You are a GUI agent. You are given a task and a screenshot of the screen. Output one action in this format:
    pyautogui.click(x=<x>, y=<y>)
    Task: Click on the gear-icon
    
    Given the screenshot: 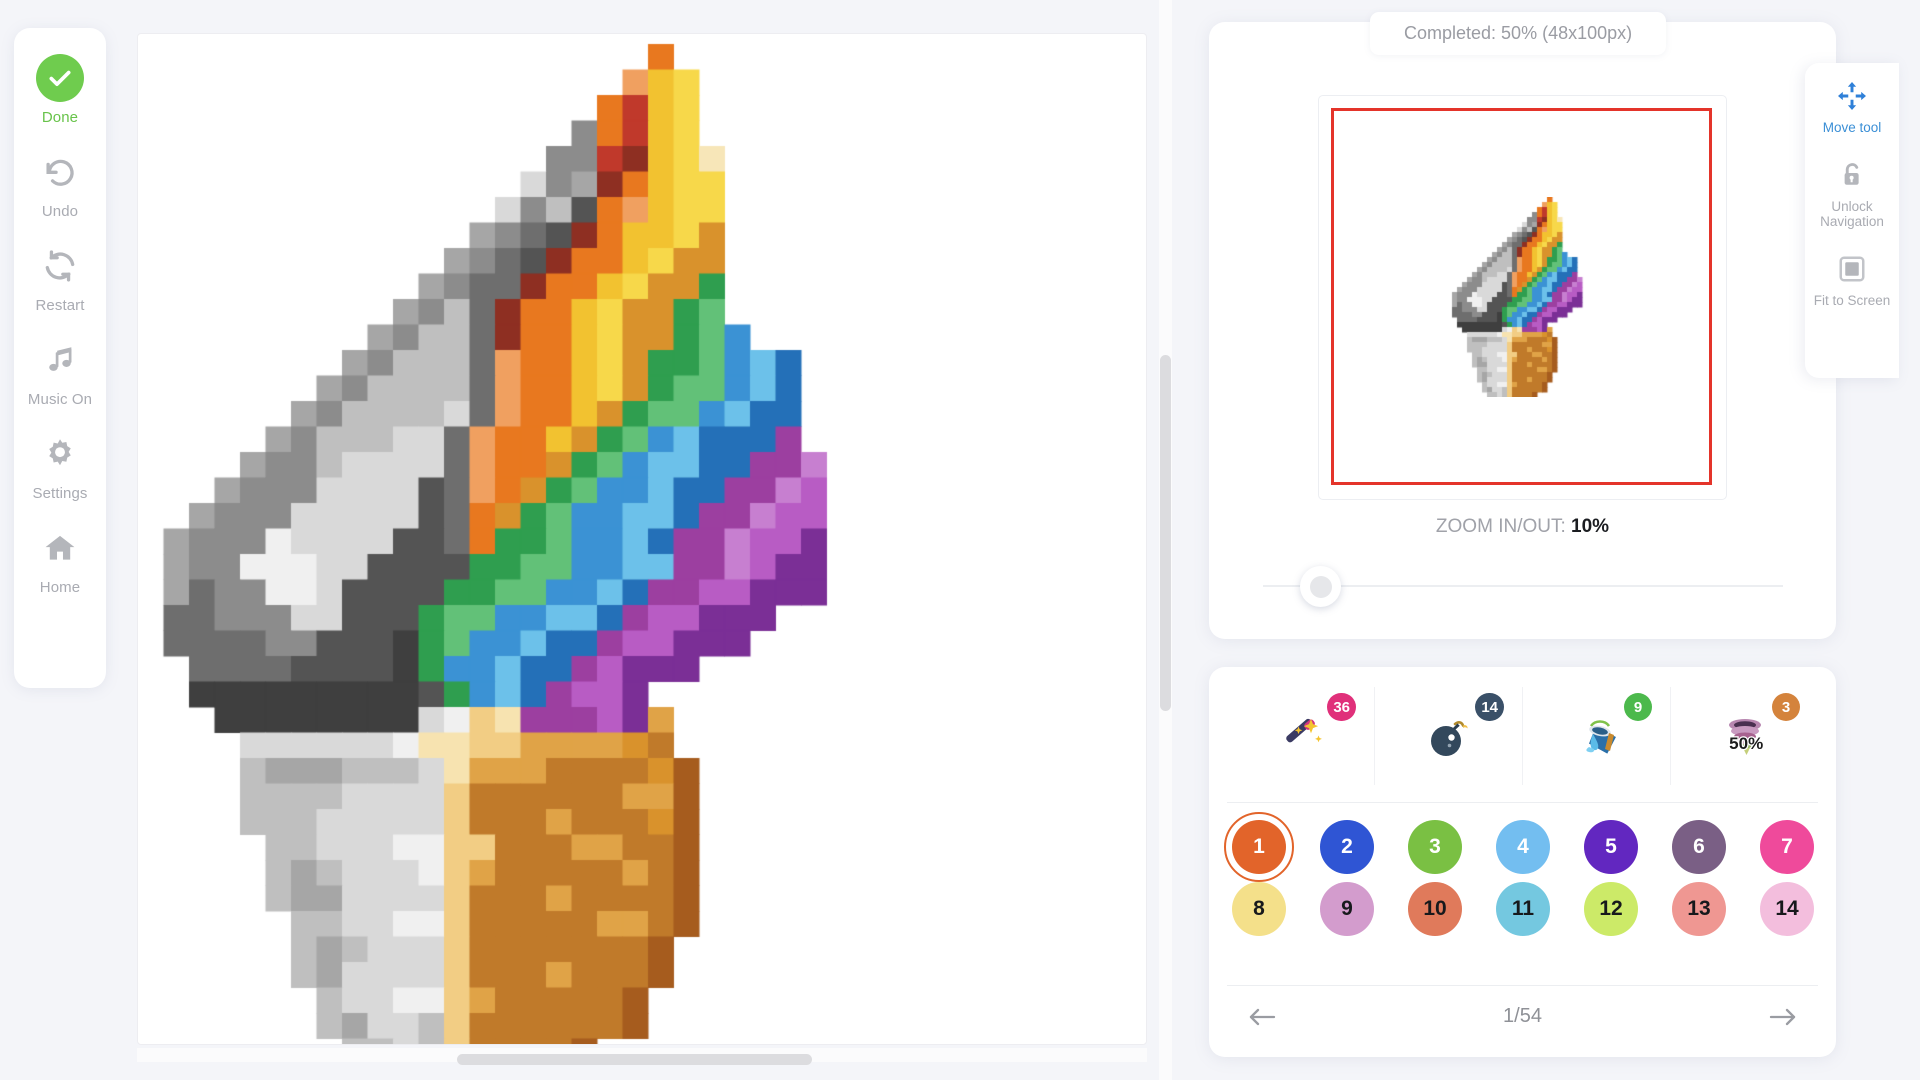 What is the action you would take?
    pyautogui.click(x=60, y=454)
    